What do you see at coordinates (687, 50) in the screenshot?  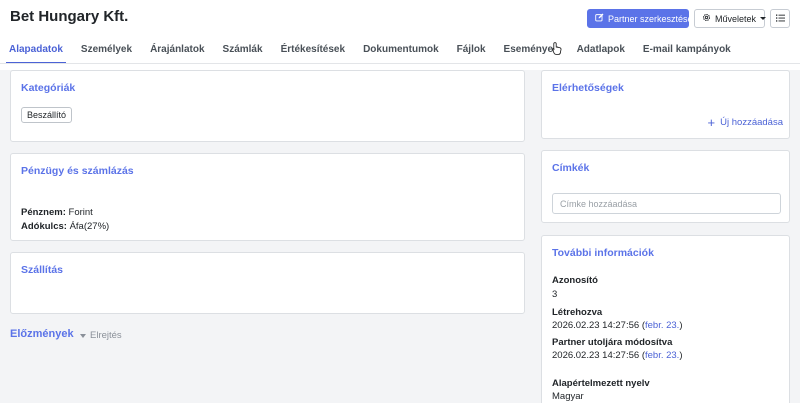 I see `tab-email-kampanyok: E-mail kampányok` at bounding box center [687, 50].